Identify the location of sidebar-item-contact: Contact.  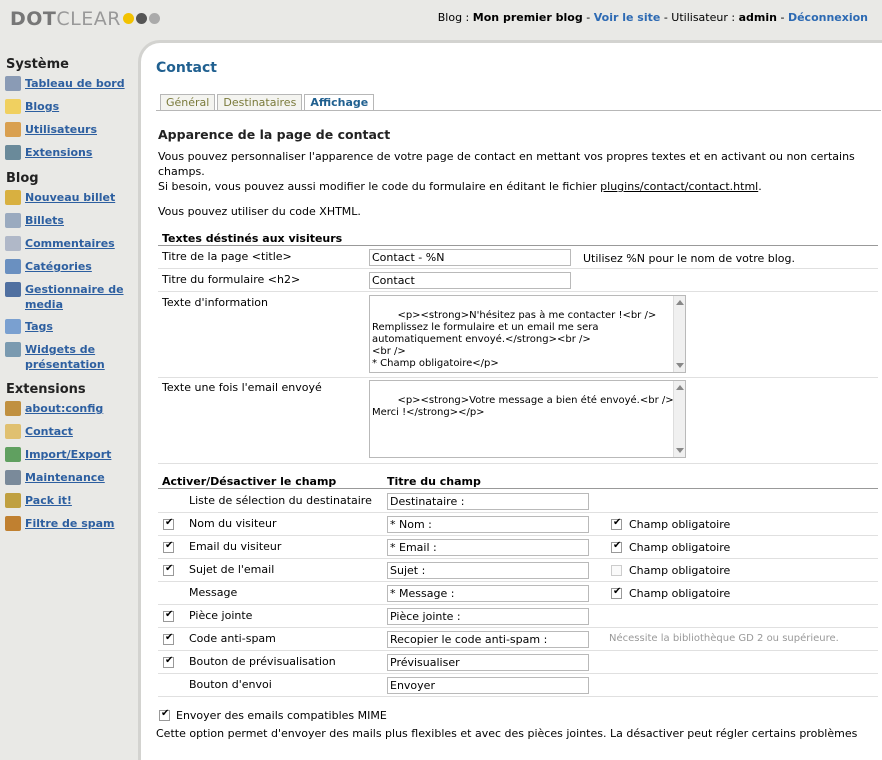
(70, 432).